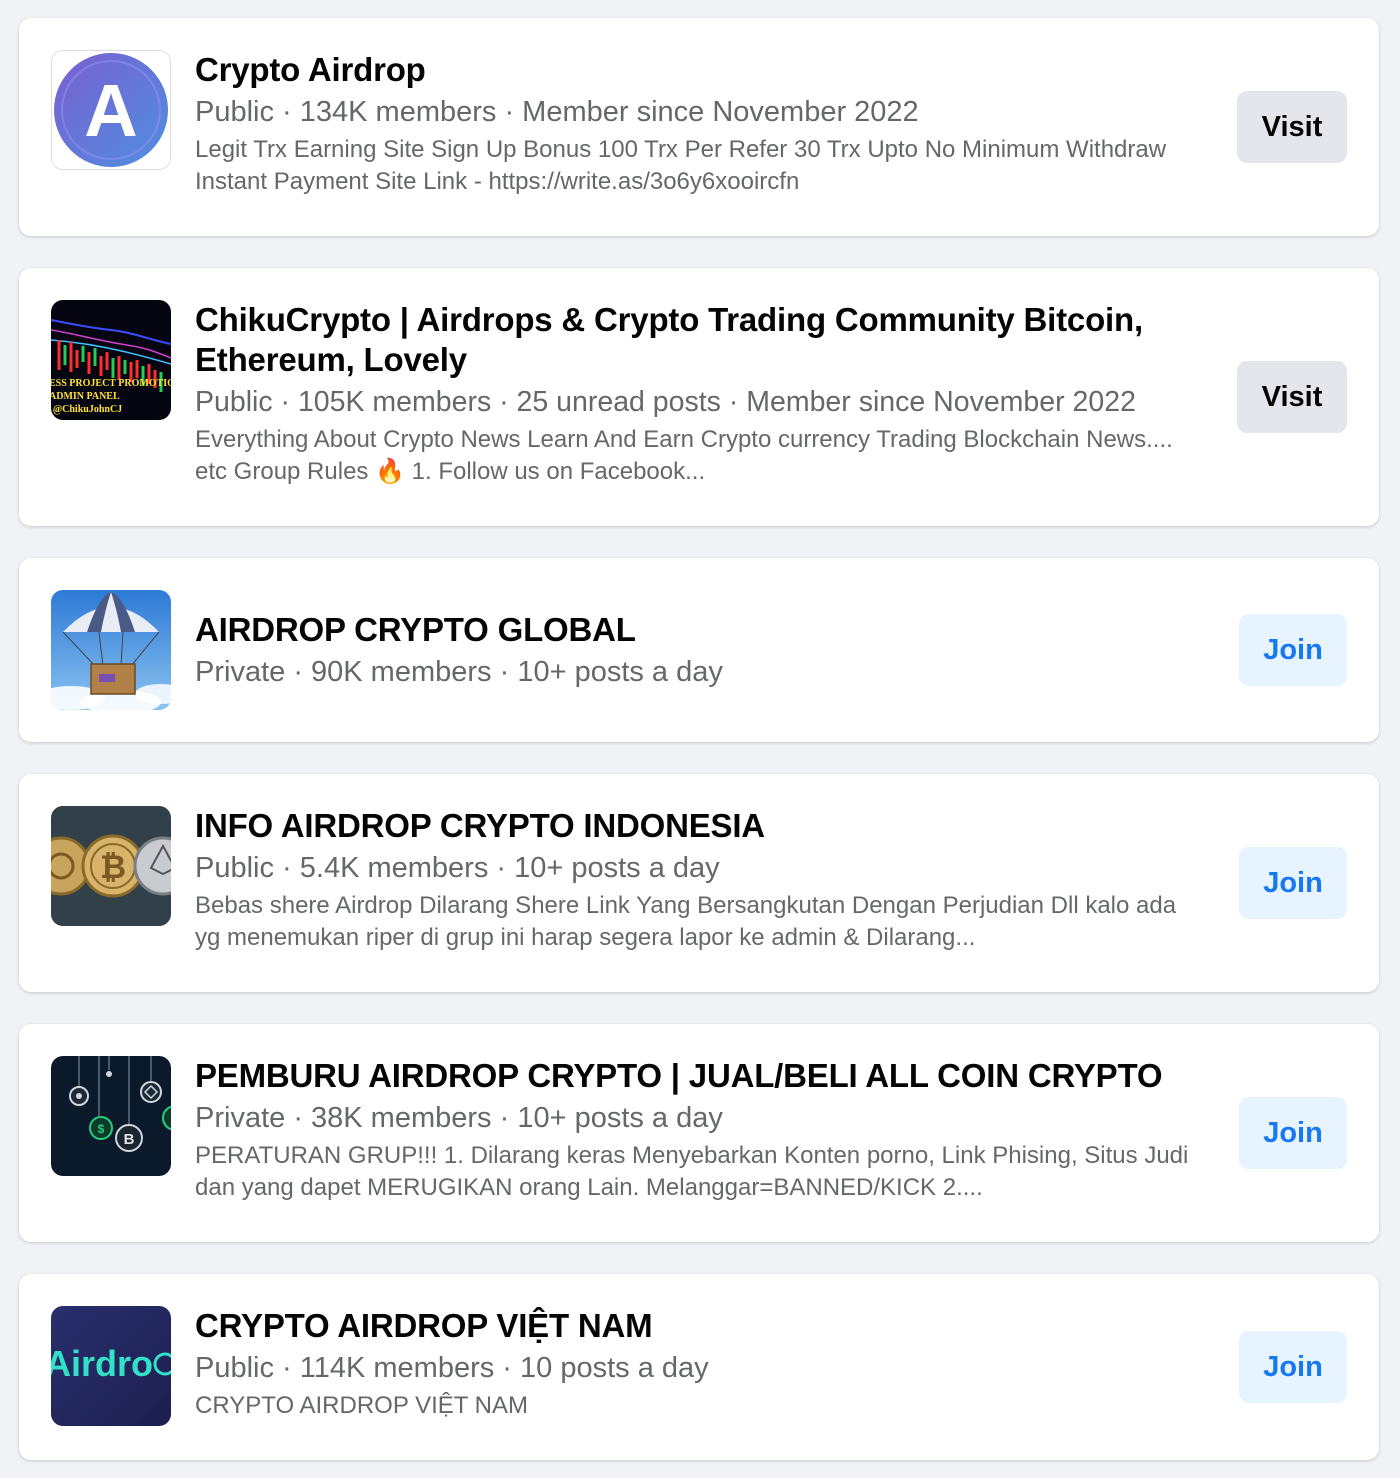 Image resolution: width=1400 pixels, height=1478 pixels. I want to click on logo-letter: A, so click(110, 110).